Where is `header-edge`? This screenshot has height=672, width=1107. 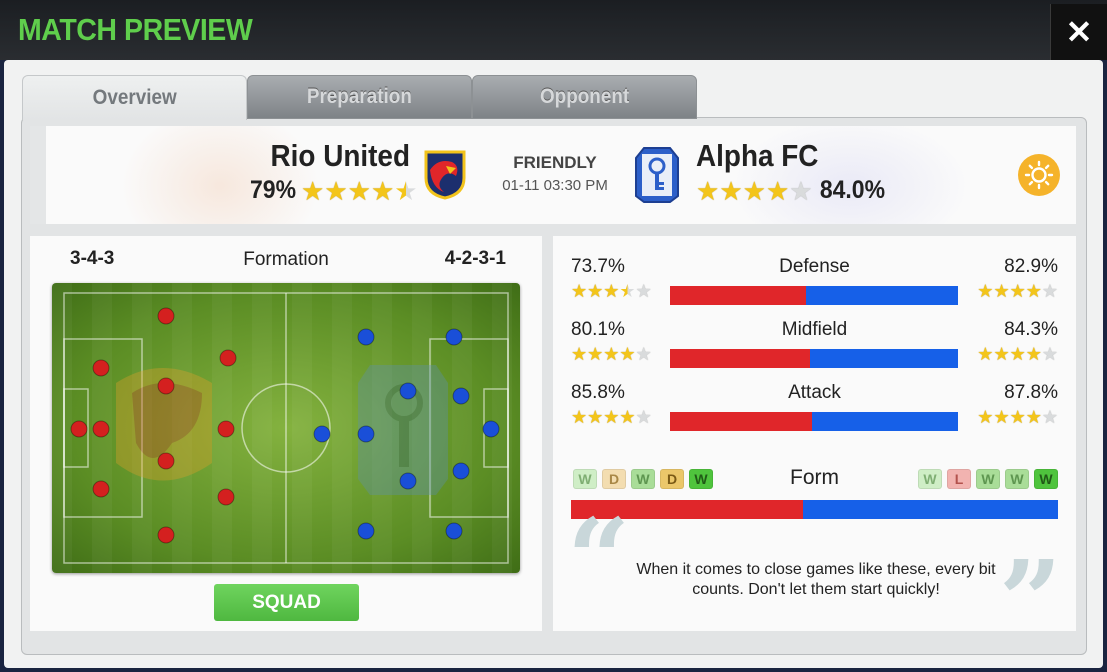
header-edge is located at coordinates (38, 175).